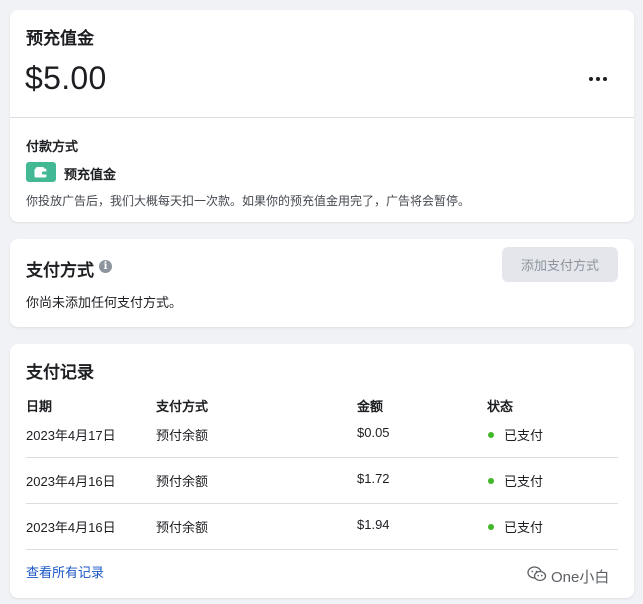  I want to click on table-row: 2023年4月16日 预付余额 $1.72 已支付, so click(322, 481).